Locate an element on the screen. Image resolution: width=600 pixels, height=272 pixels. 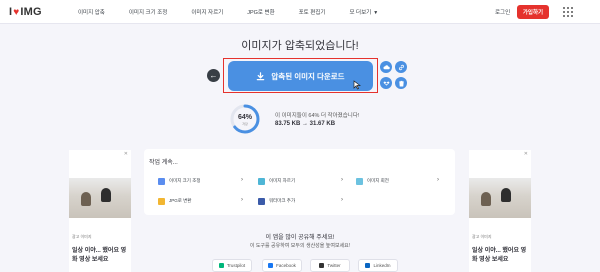
download-label: 압축된 이미지 다운로드 is located at coordinates (308, 76).